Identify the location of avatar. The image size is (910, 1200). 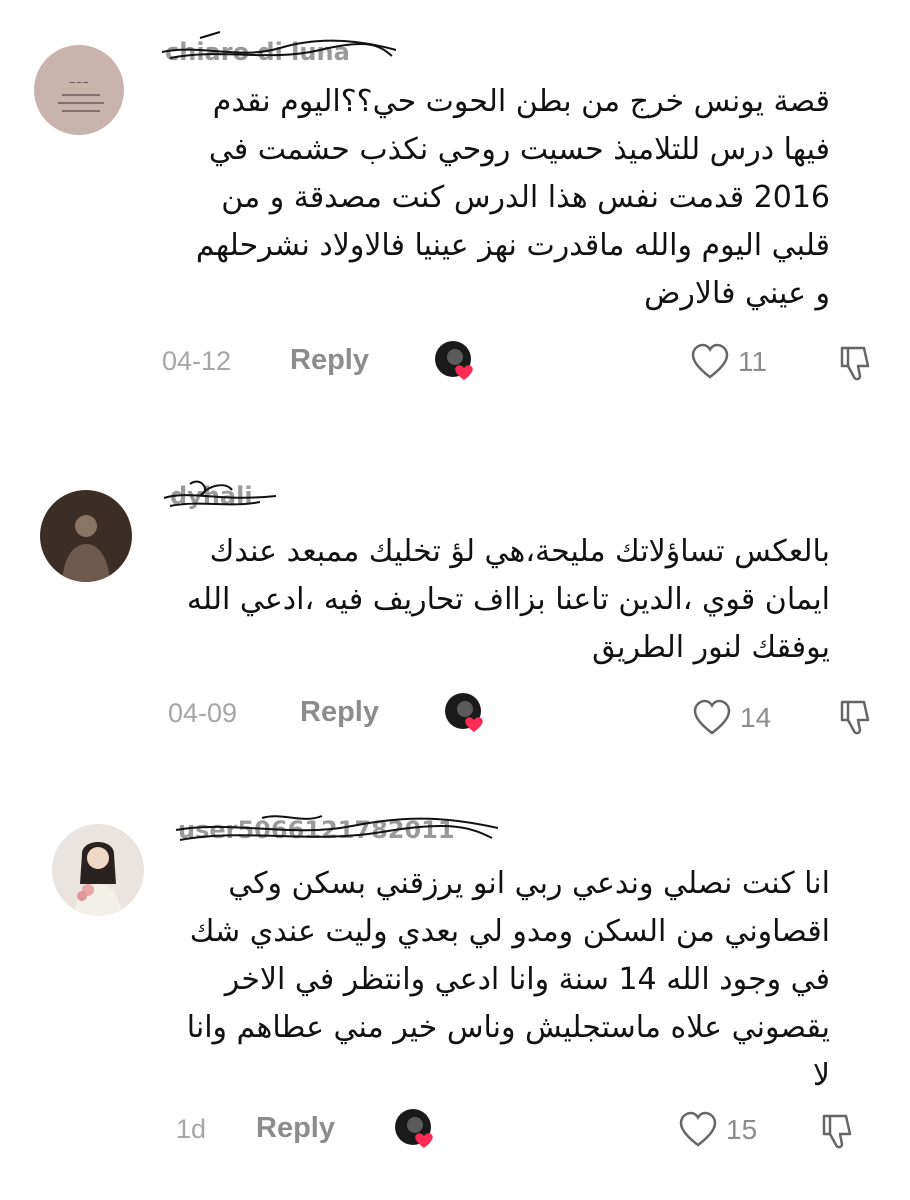
(86, 536).